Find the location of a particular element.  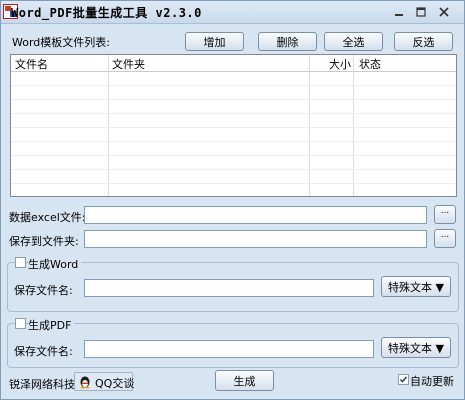

auto-update-checkbox is located at coordinates (403, 379).